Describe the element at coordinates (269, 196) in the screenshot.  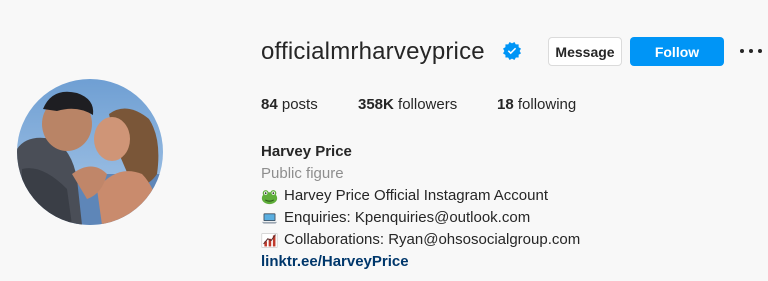
I see `frog-emoji-icon` at that location.